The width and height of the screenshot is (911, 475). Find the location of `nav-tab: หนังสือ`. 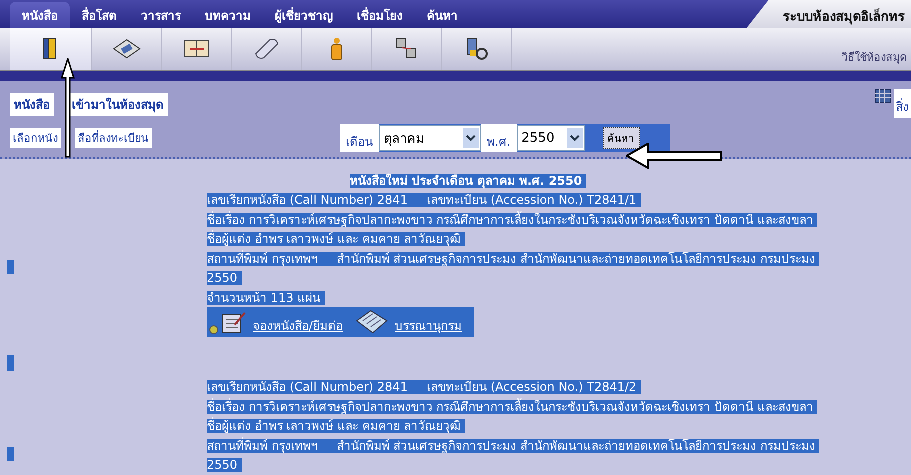

nav-tab: หนังสือ is located at coordinates (40, 15).